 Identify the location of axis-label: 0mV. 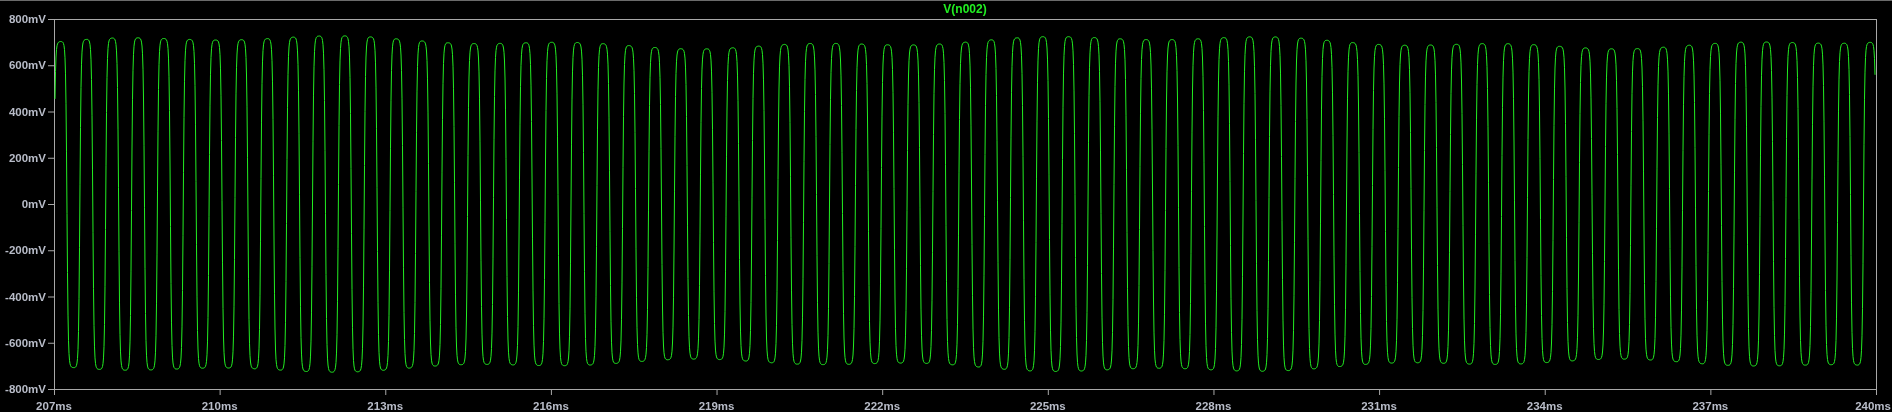
(33, 204).